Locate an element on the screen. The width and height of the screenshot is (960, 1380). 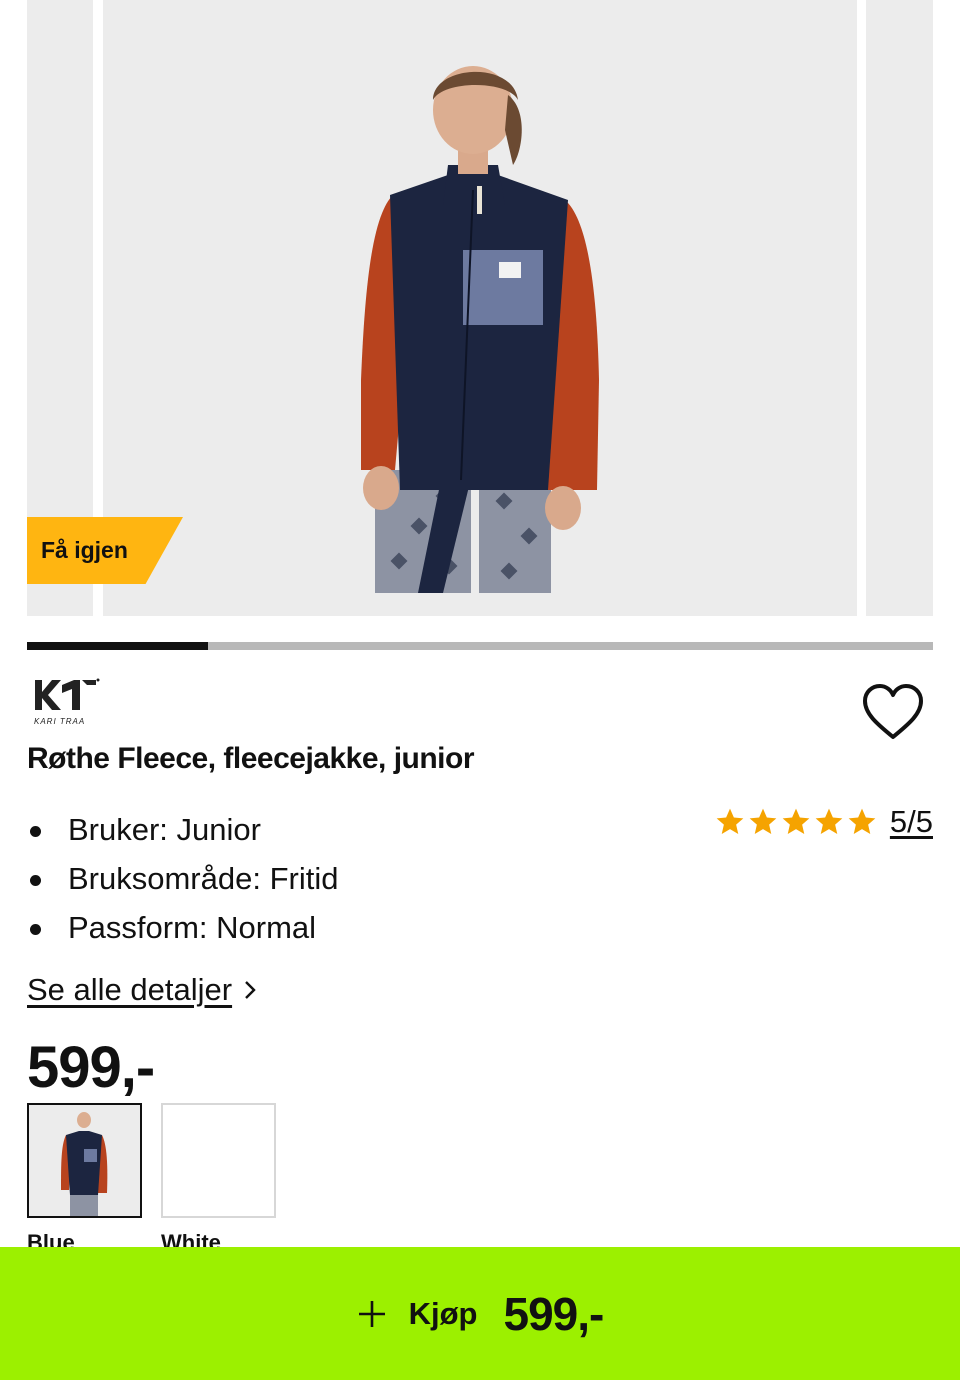
kari-traa-logo-icon: KARI TRAA is located at coordinates (67, 702).